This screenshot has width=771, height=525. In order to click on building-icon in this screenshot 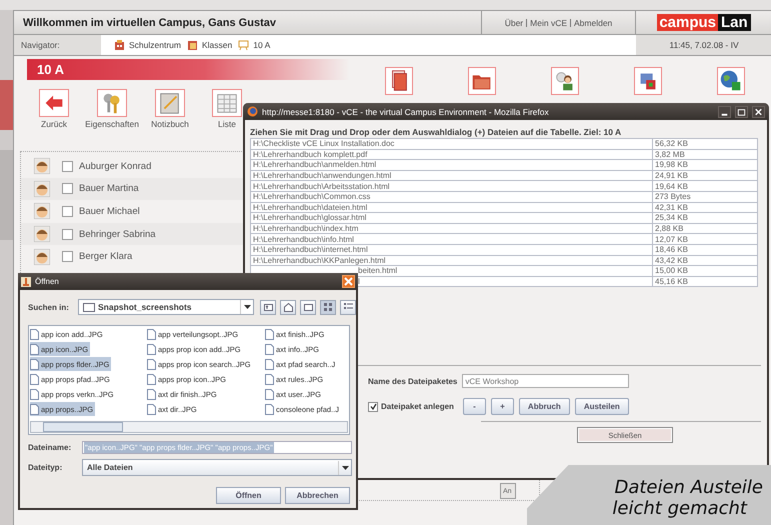, I will do `click(119, 45)`.